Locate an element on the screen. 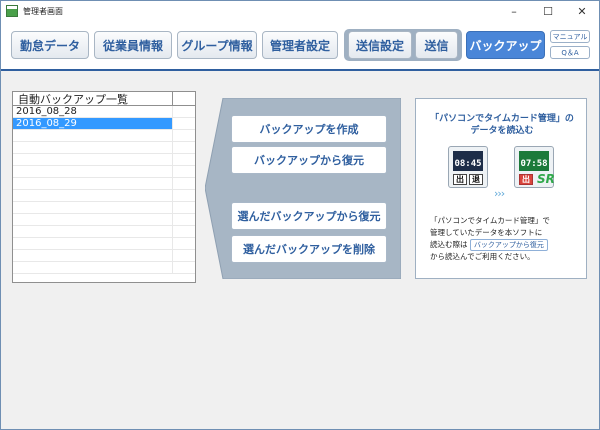 The image size is (600, 430). tab-attendance-data: 勤怠データ is located at coordinates (50, 45).